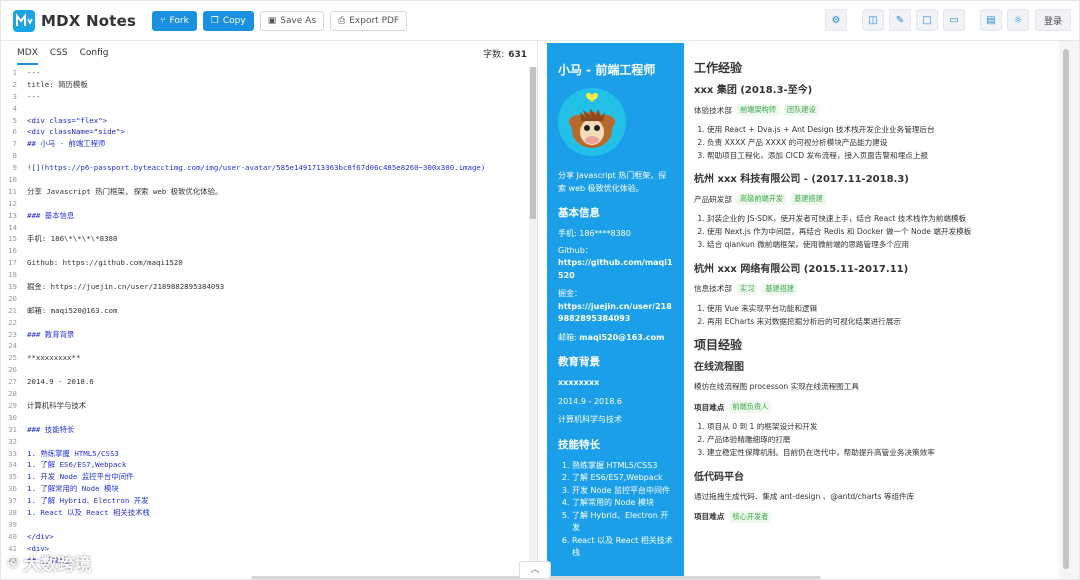 Image resolution: width=1080 pixels, height=580 pixels. Describe the element at coordinates (265, 406) in the screenshot. I see `code-line: 29 计算机科学与技术` at that location.